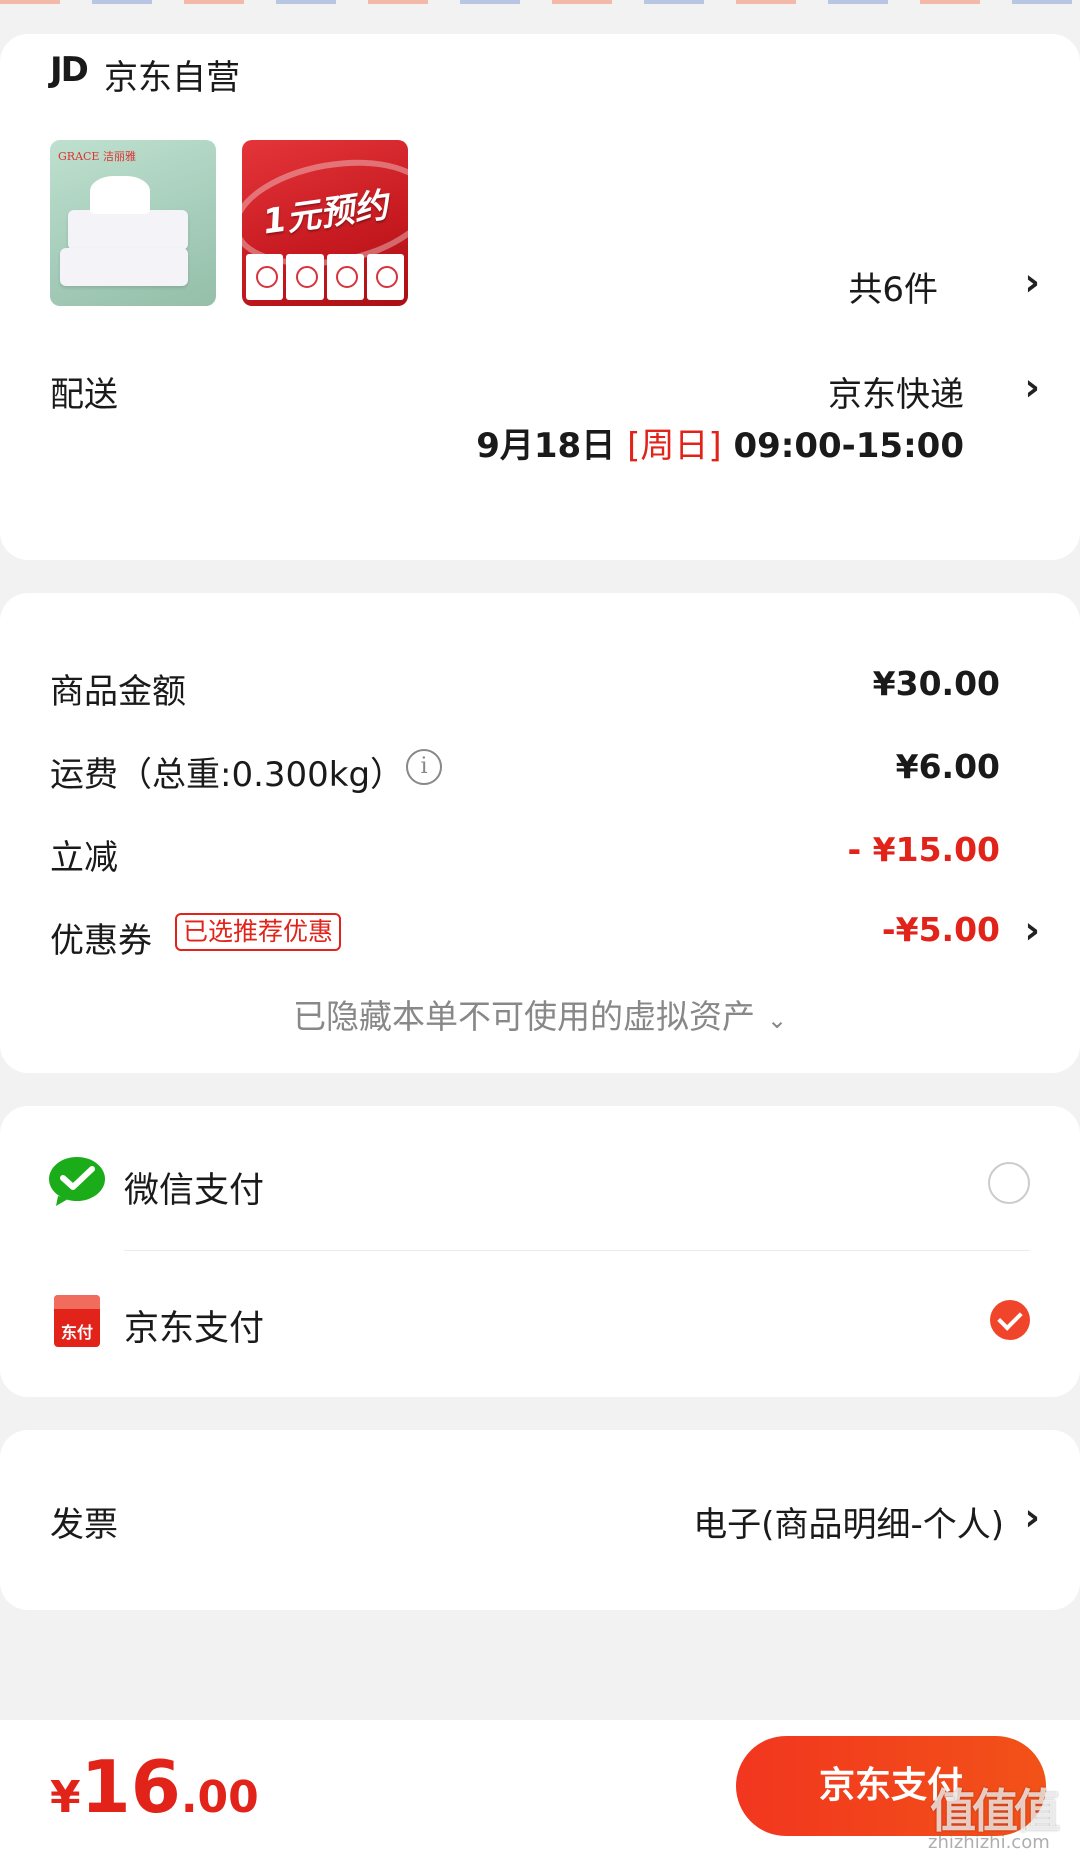 This screenshot has width=1080, height=1857. What do you see at coordinates (345, 277) in the screenshot?
I see `shipping-icon` at bounding box center [345, 277].